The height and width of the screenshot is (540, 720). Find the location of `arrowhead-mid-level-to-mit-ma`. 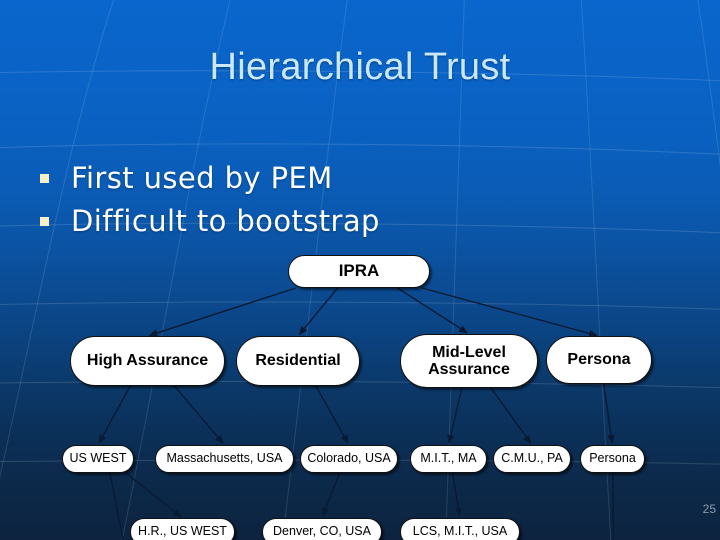

arrowhead-mid-level-to-mit-ma is located at coordinates (451, 439).